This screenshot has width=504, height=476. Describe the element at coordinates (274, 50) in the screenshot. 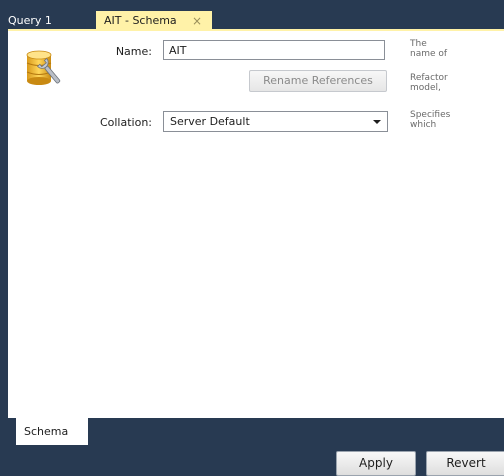

I see `schema-name-input` at that location.